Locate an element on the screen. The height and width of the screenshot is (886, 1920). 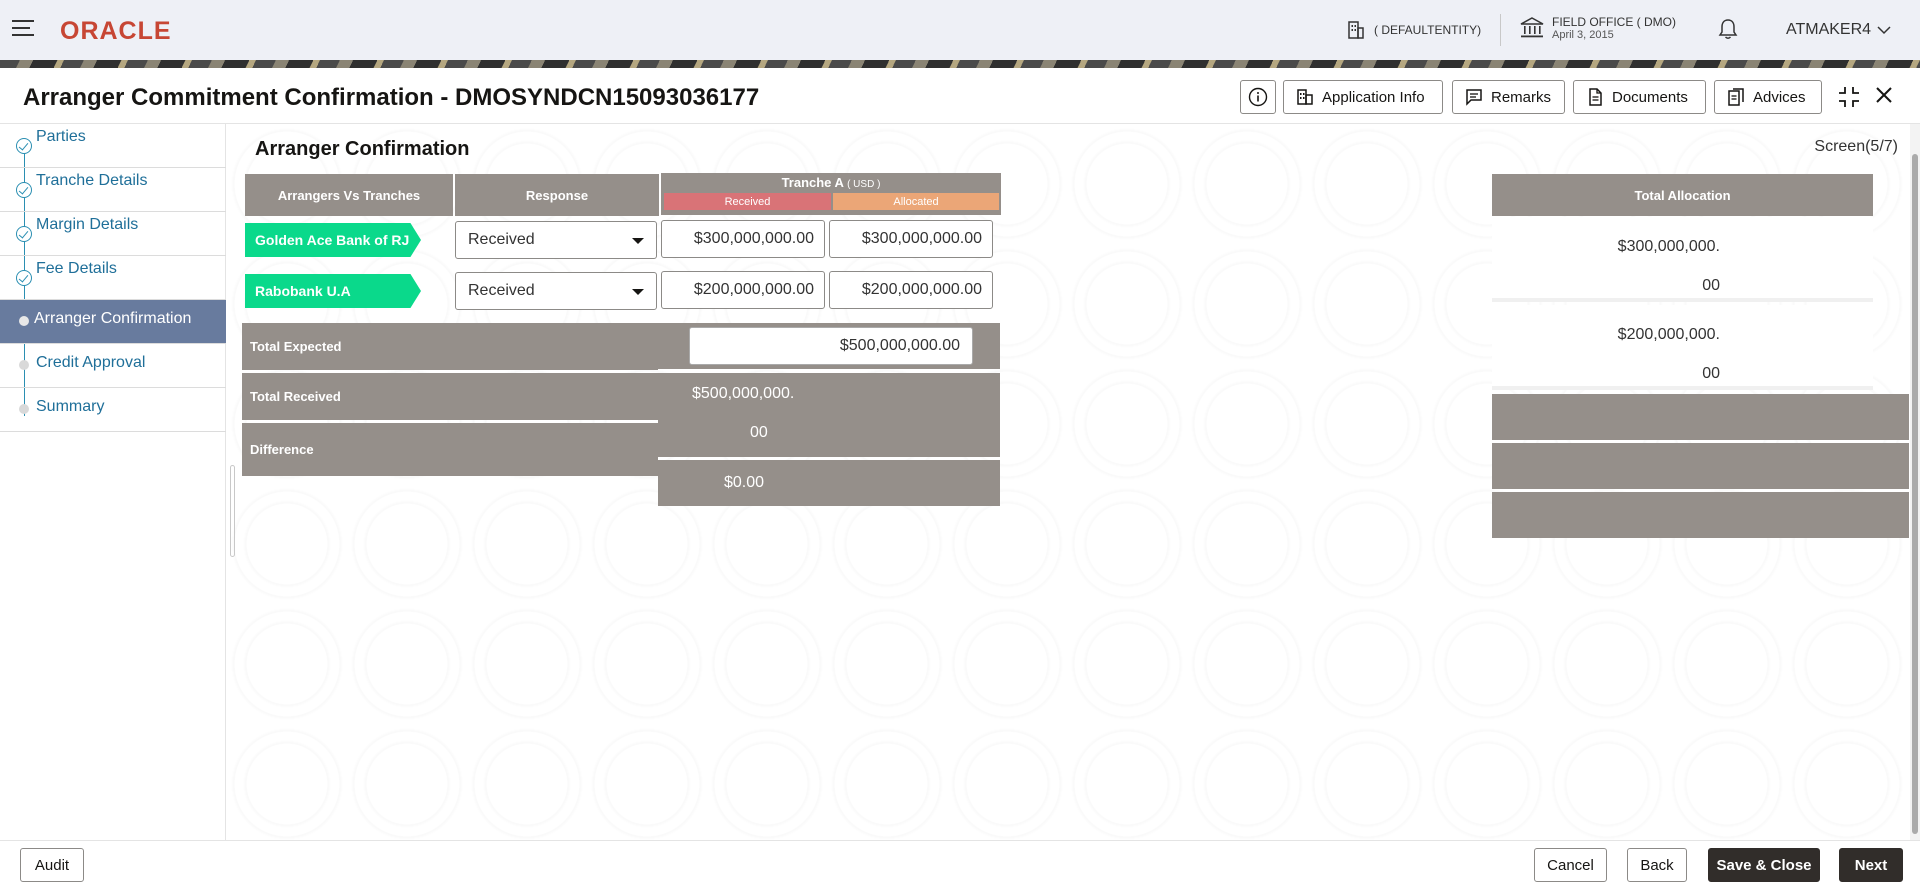
total-allocation-value: $200,000,000. is located at coordinates (1668, 334).